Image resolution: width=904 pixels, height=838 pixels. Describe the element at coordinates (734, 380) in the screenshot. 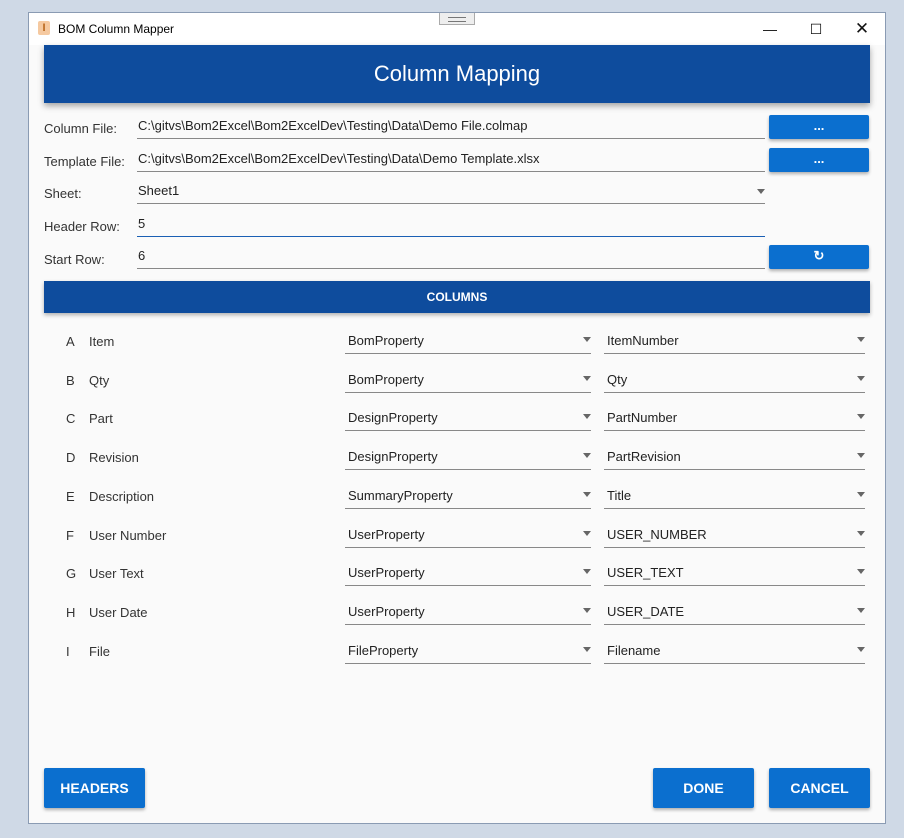

I see `property-name-select: Qty` at that location.